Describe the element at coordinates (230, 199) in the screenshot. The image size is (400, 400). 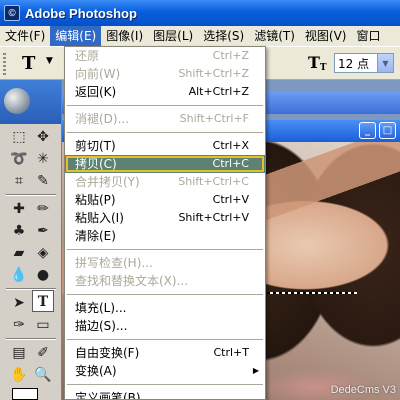
I see `menu-item-shortcut: Ctrl+V` at that location.